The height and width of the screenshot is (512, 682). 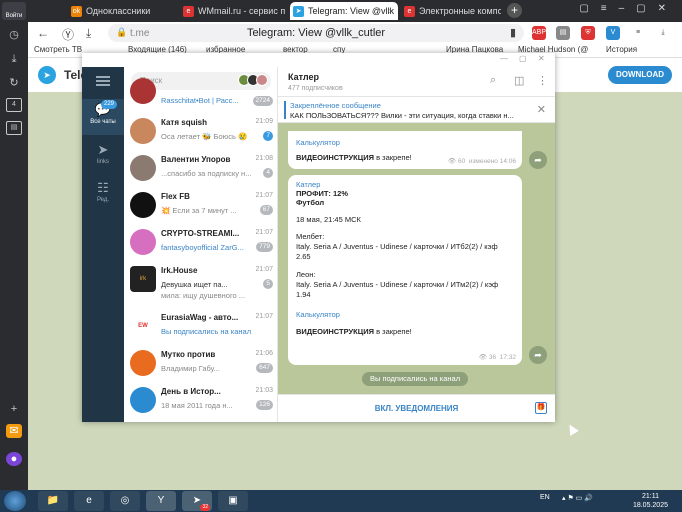 What do you see at coordinates (541, 408) in the screenshot?
I see `gift-icon: 🎁` at bounding box center [541, 408].